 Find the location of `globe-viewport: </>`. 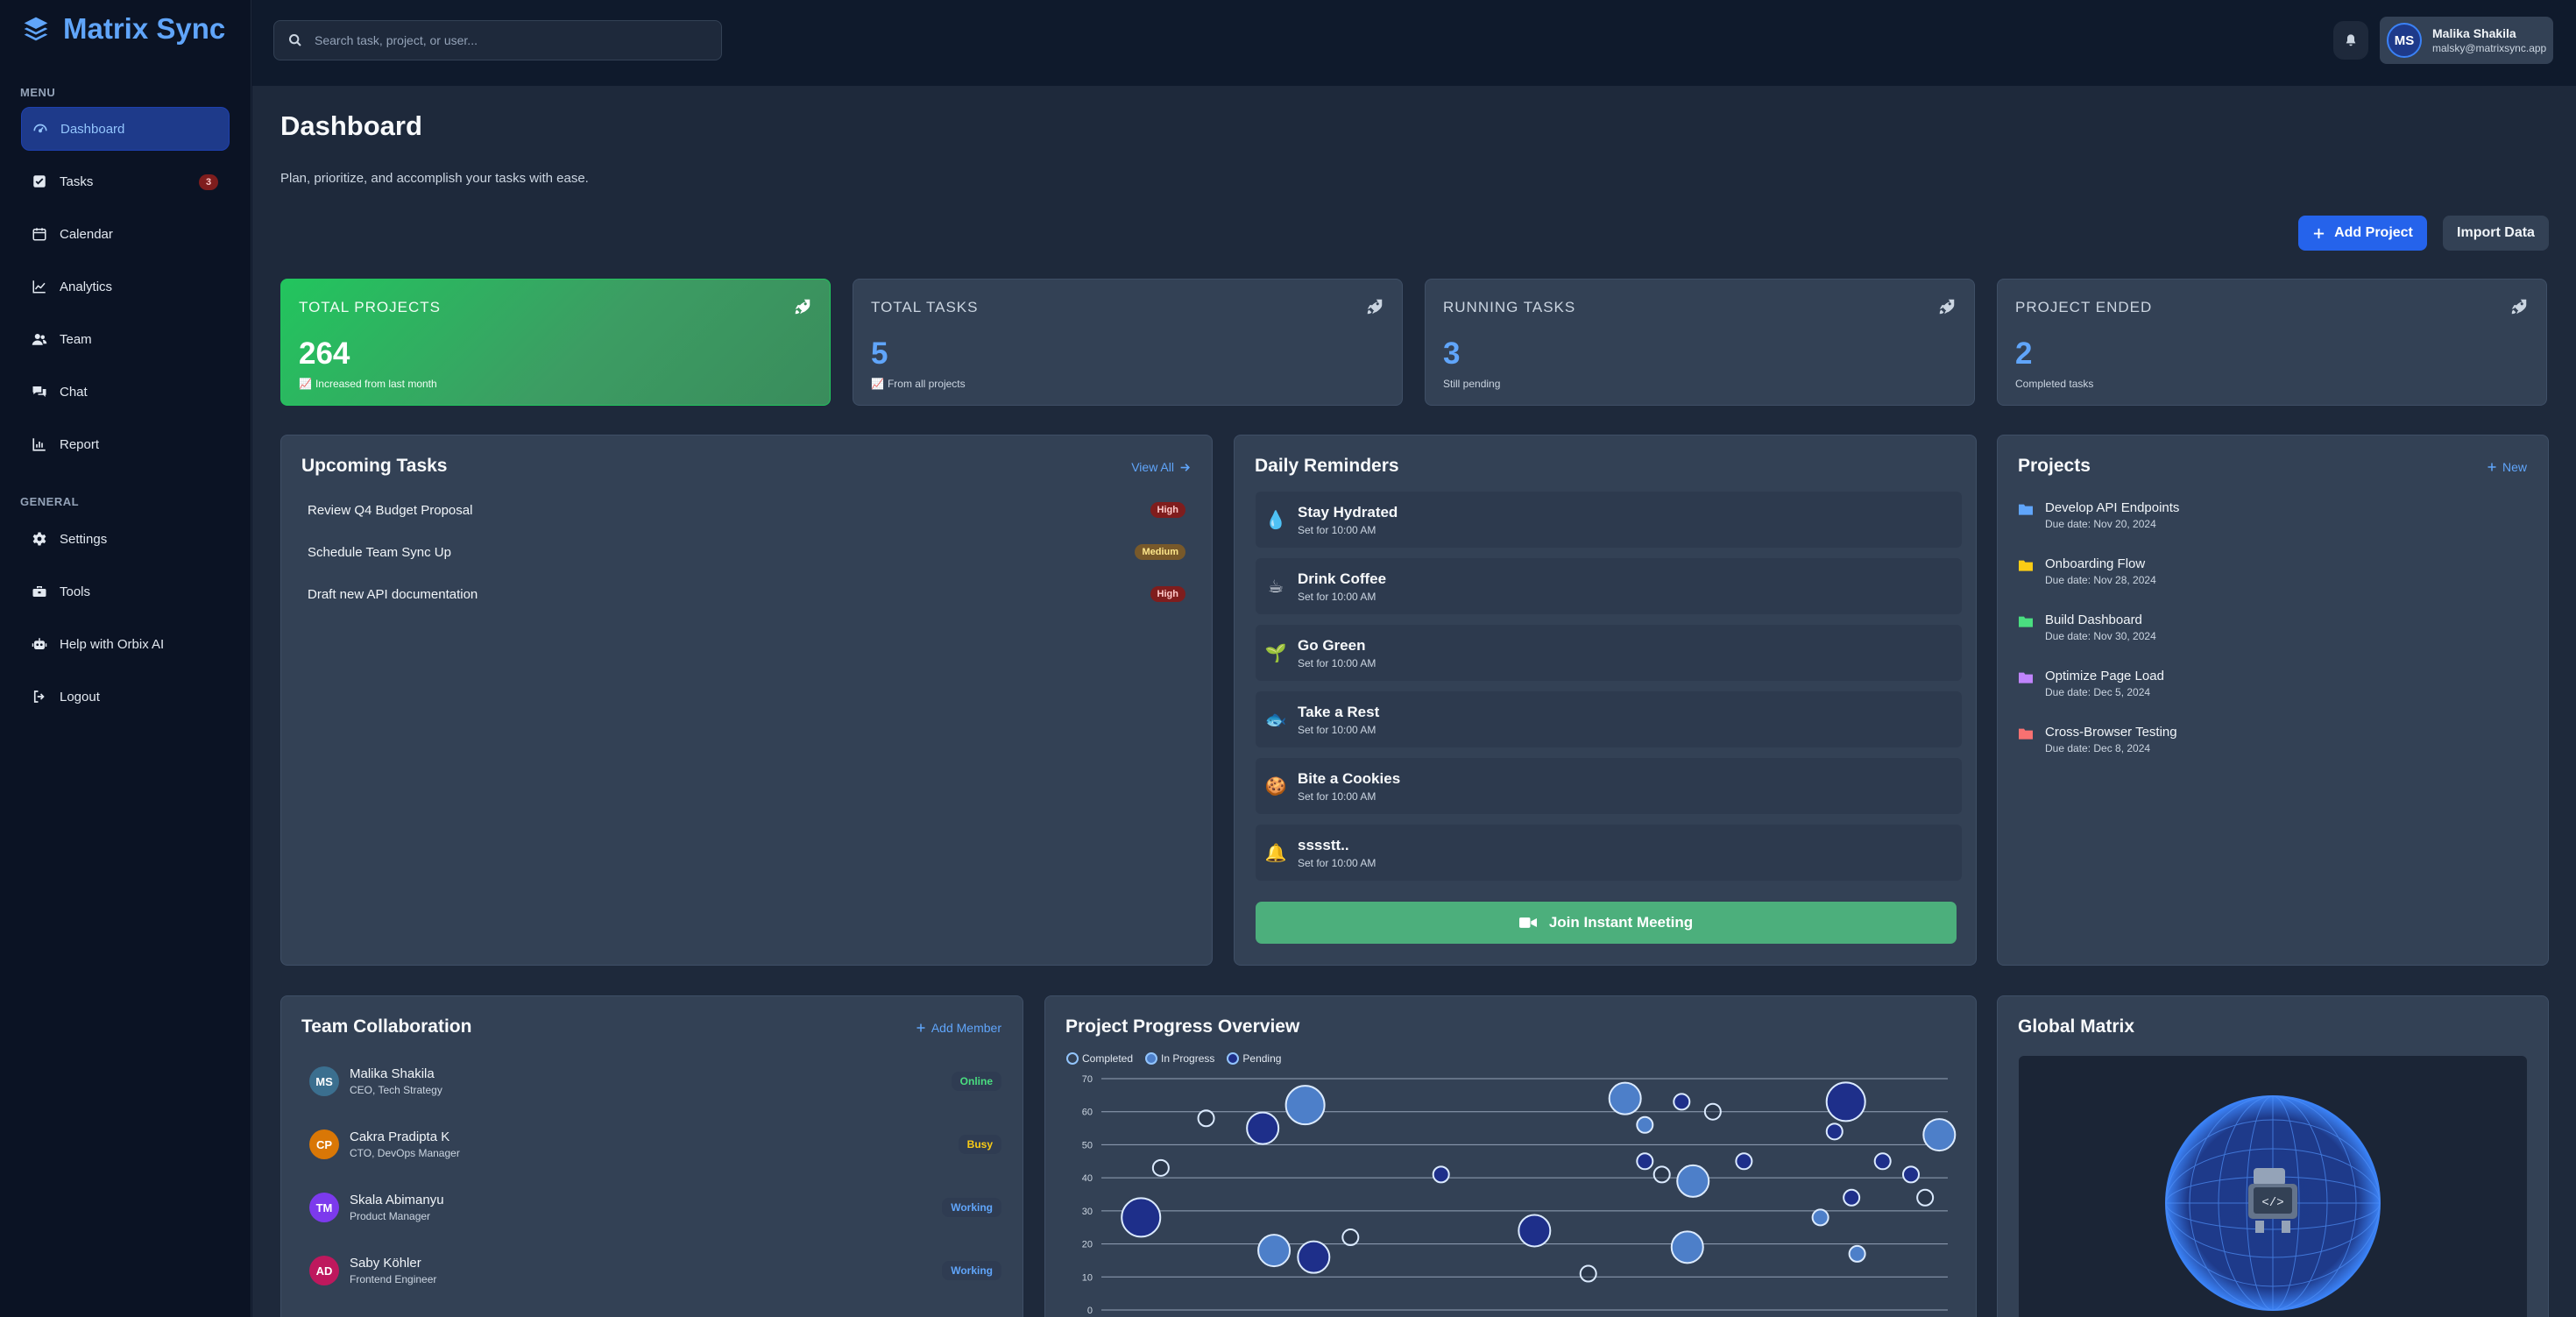

globe-viewport: </> is located at coordinates (2273, 1186).